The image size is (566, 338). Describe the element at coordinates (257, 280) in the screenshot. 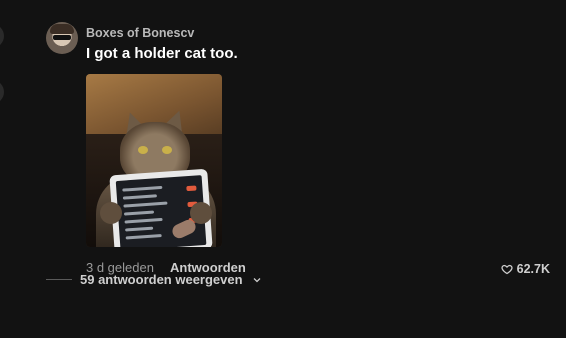

I see `chevron-down-icon` at that location.